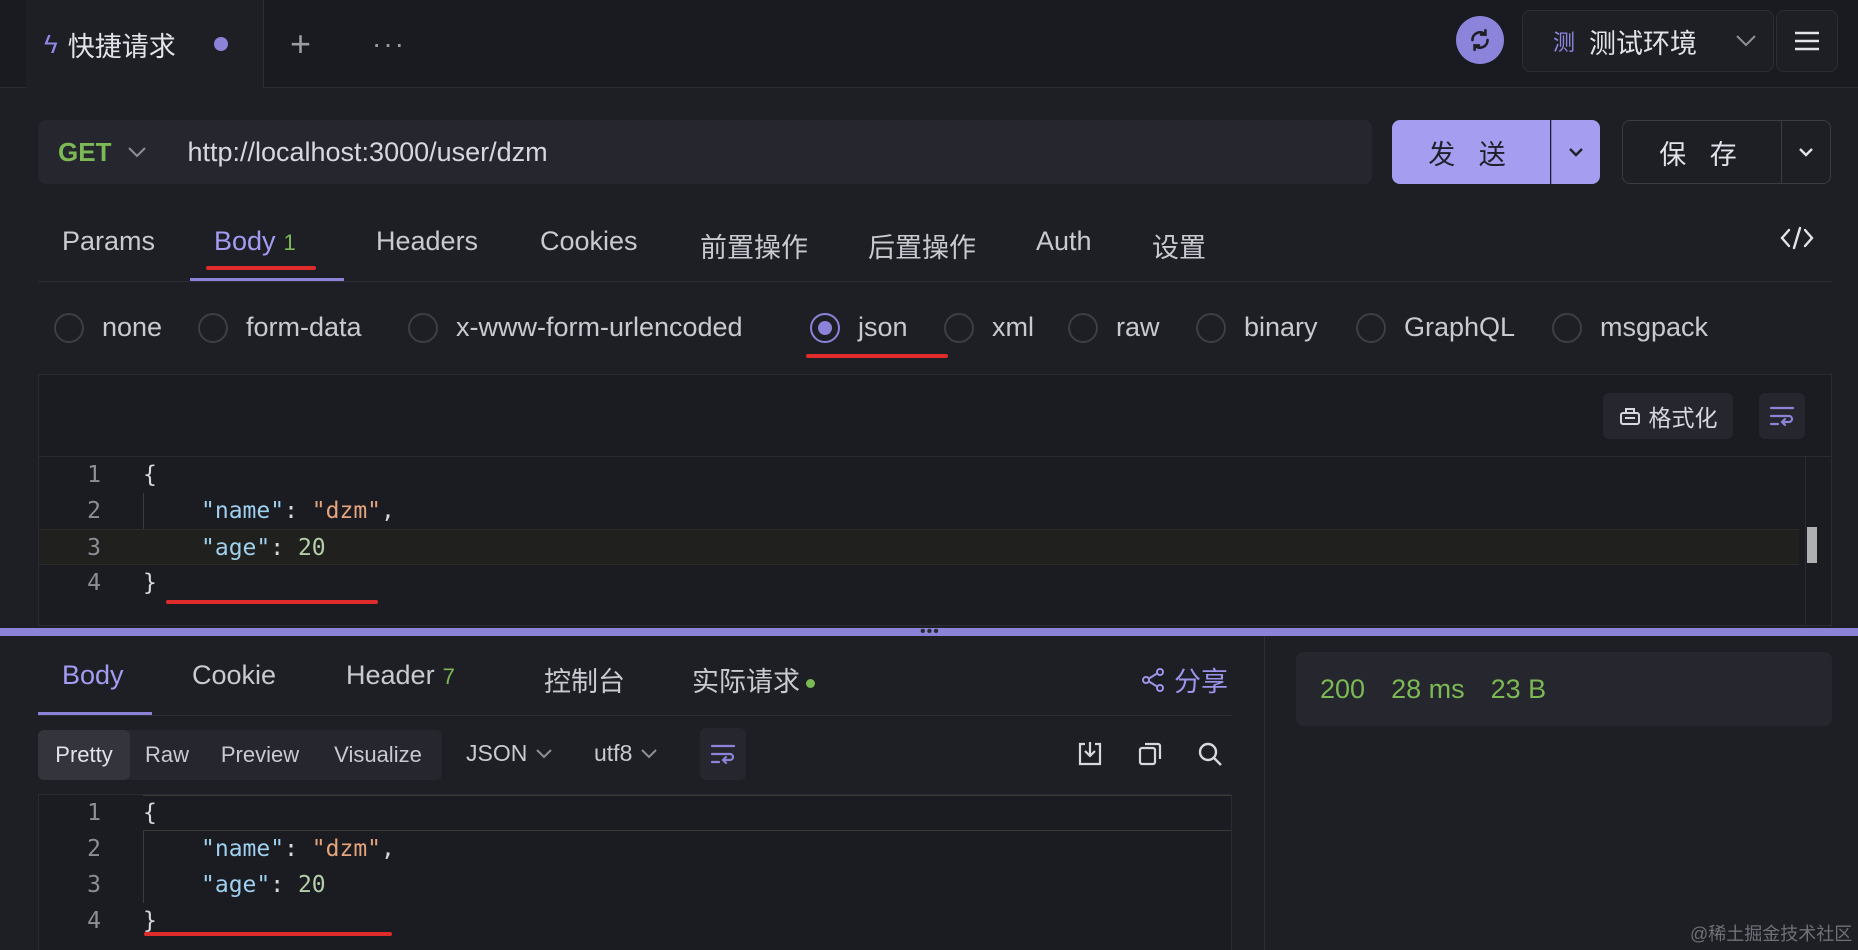 The image size is (1858, 950). I want to click on status-code: 200, so click(1343, 688).